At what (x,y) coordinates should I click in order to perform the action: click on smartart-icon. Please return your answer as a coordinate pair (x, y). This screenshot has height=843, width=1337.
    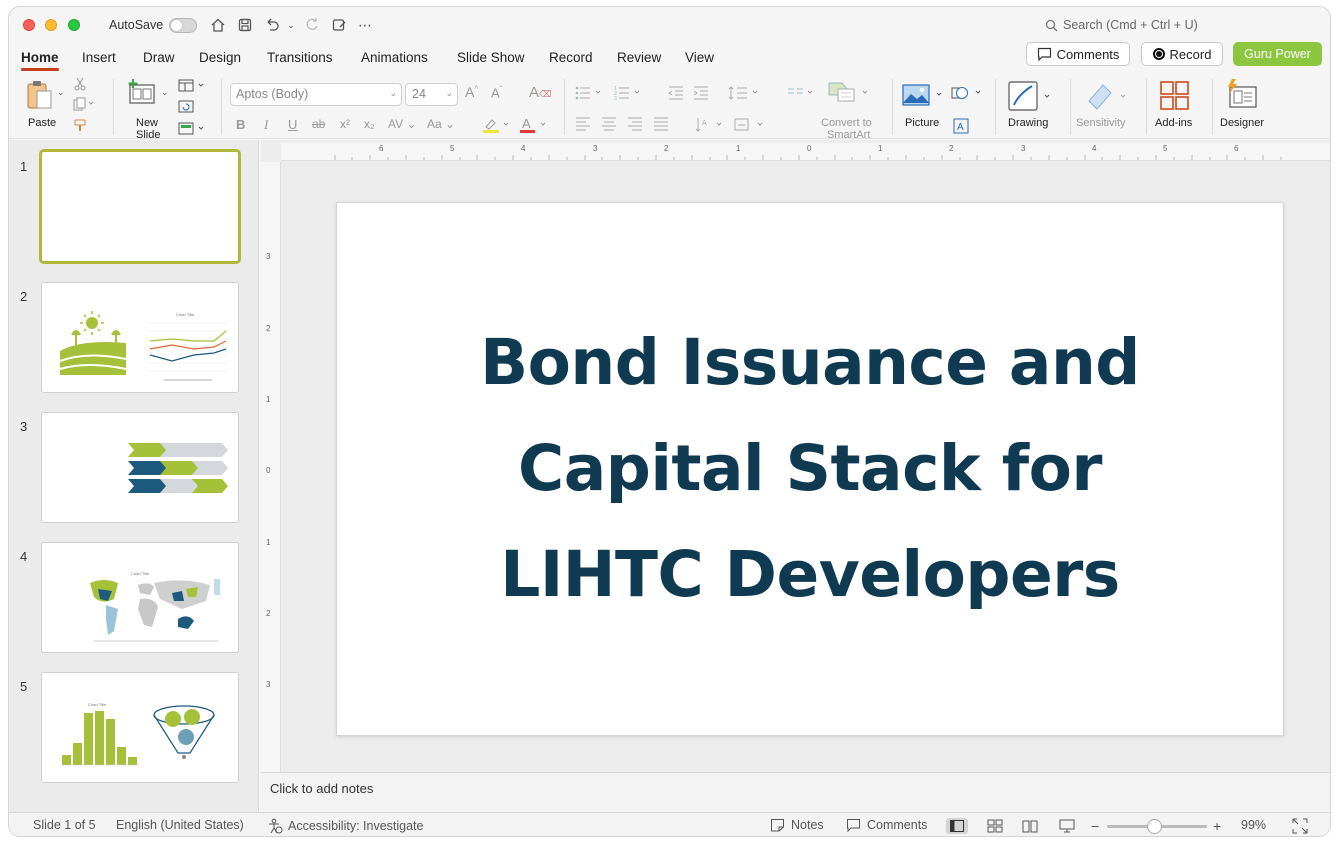
    Looking at the image, I should click on (849, 93).